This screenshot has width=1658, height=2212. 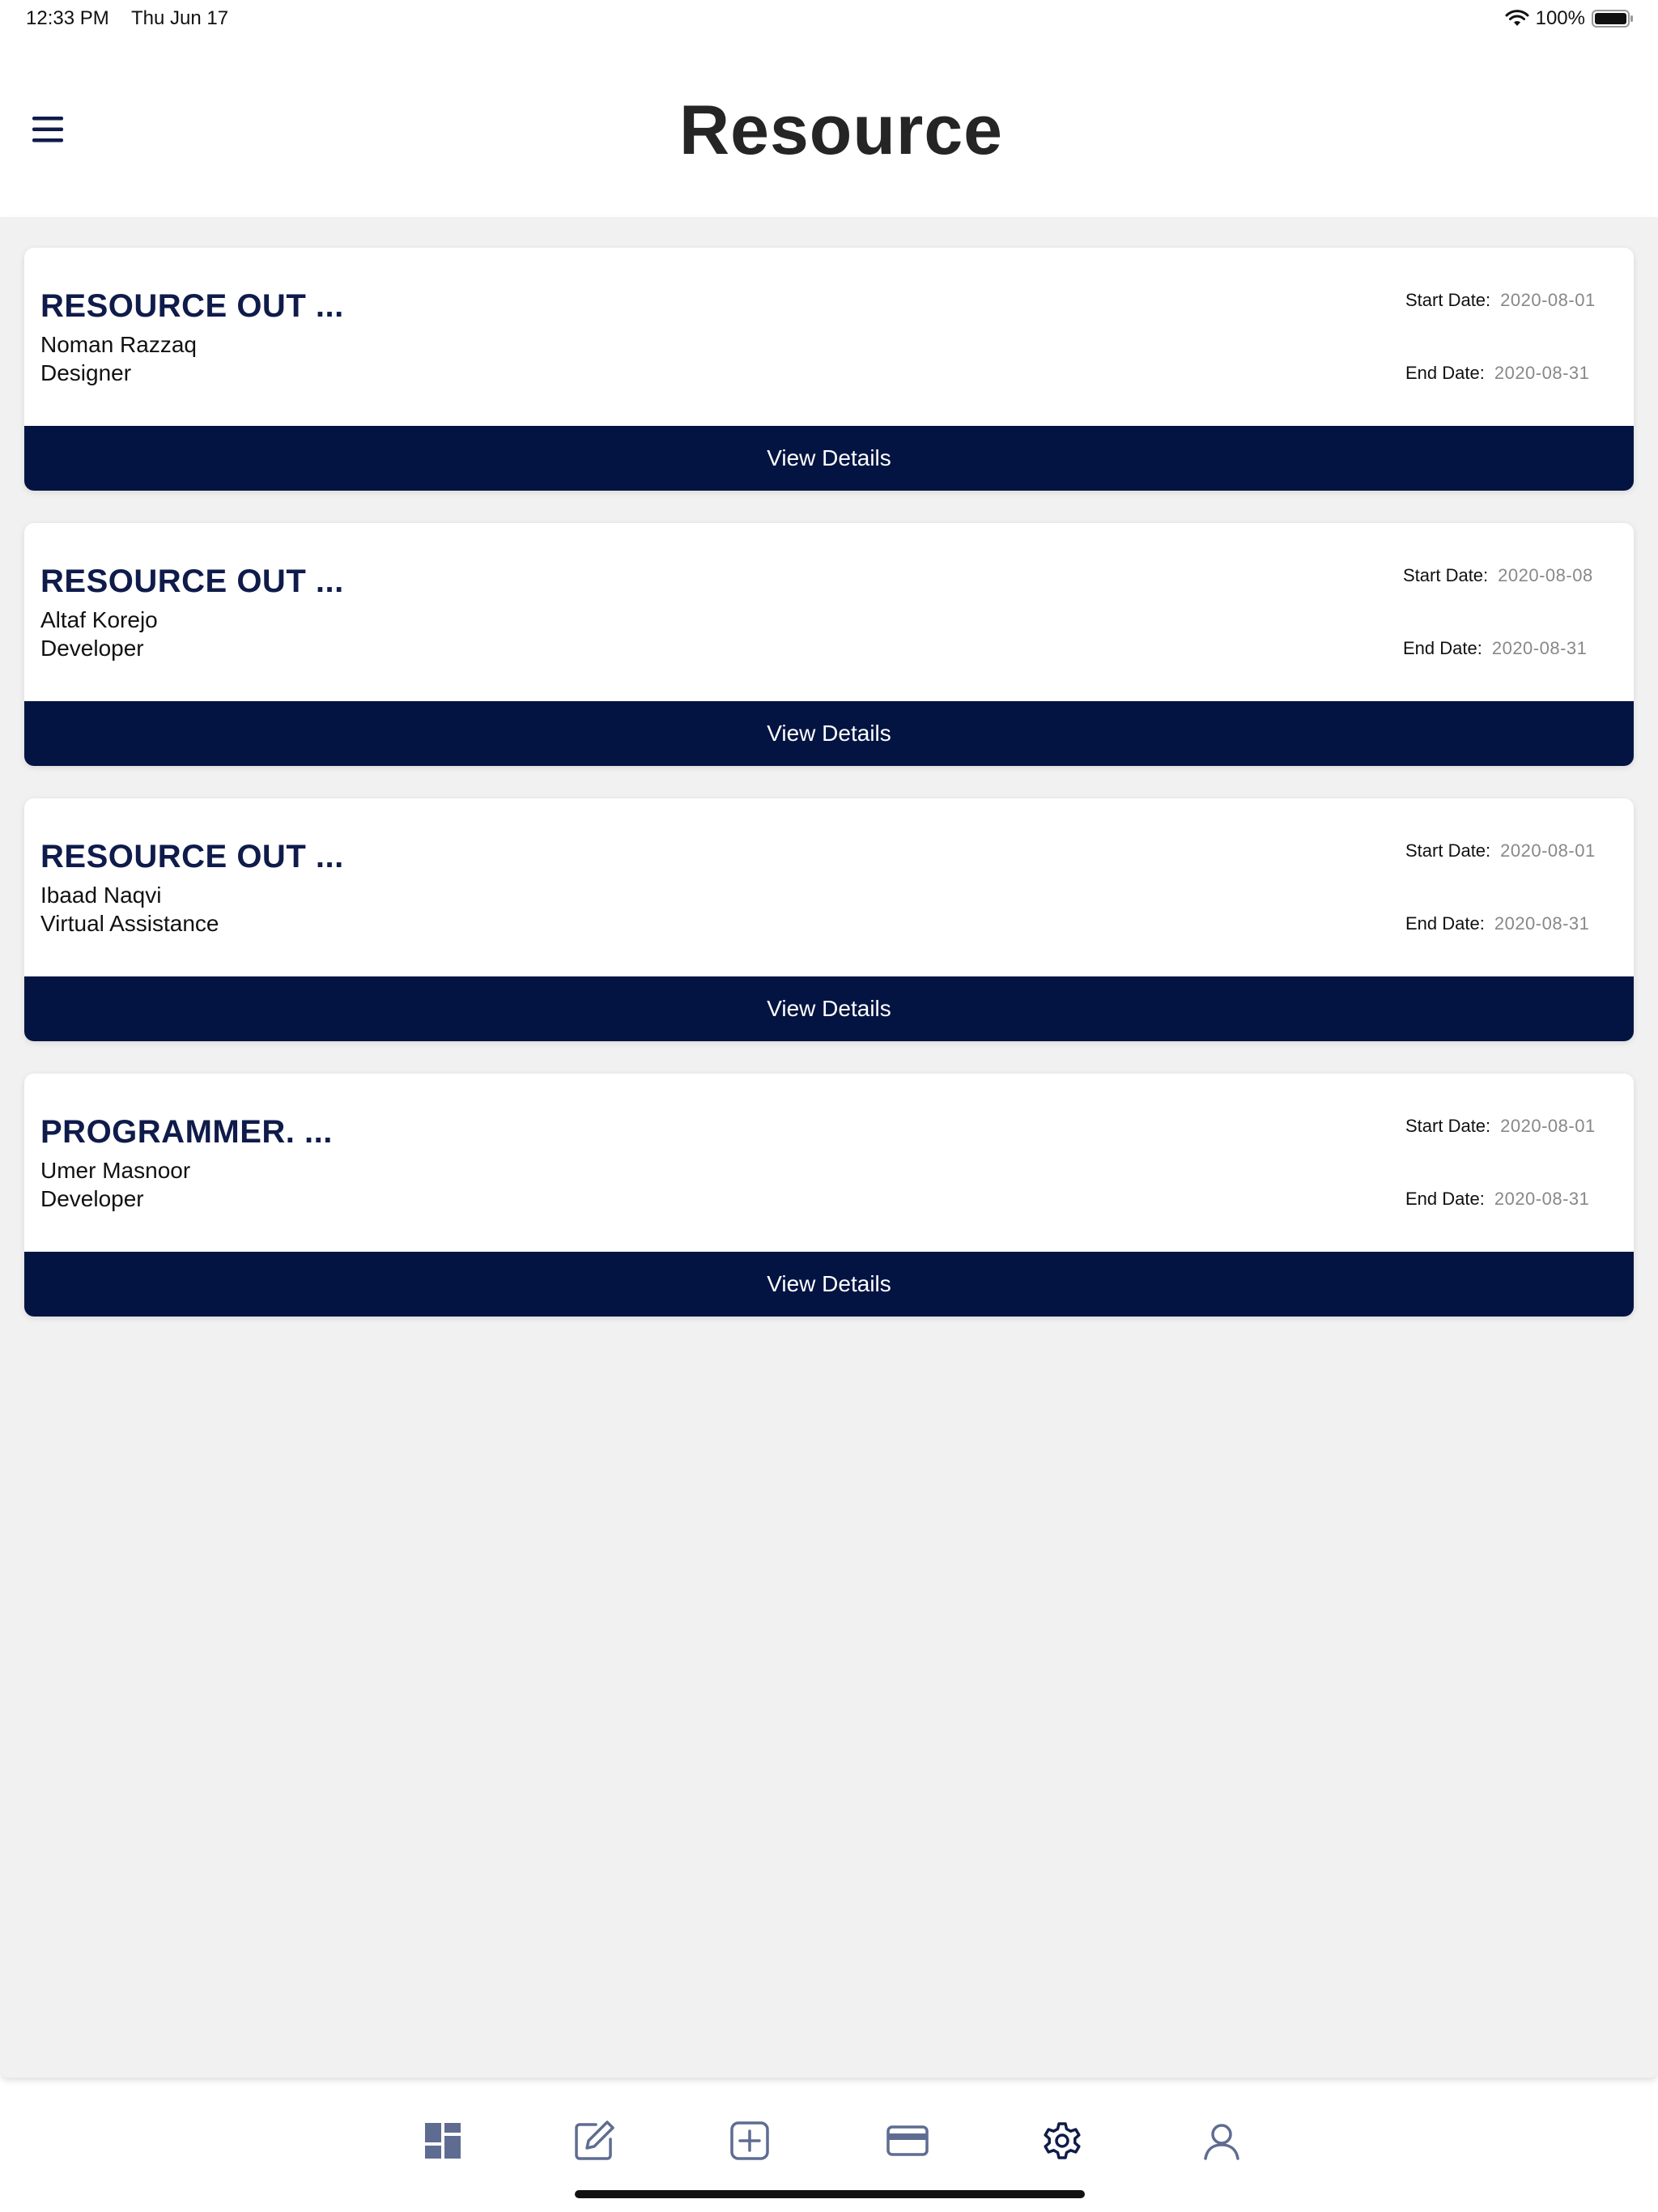 I want to click on wifi-icon, so click(x=1517, y=18).